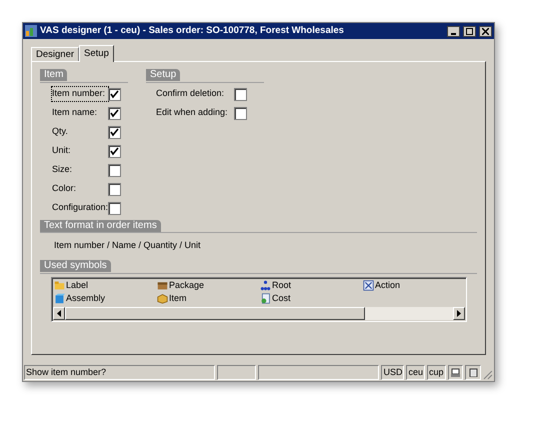 Image resolution: width=539 pixels, height=425 pixels. I want to click on group-heading: Text format in order items, so click(100, 226).